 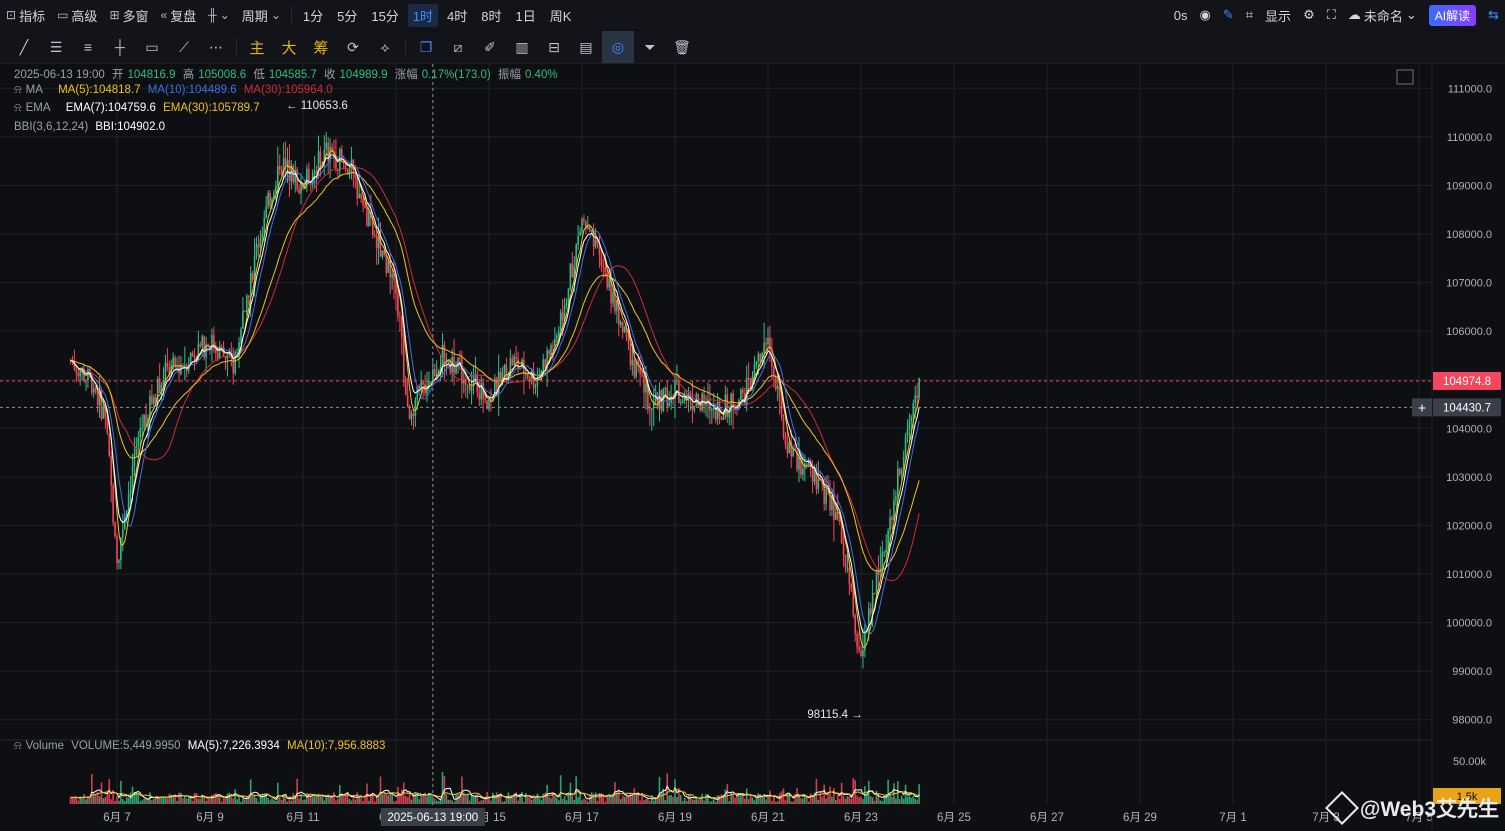 I want to click on timeframe-8h: 8时, so click(x=491, y=15).